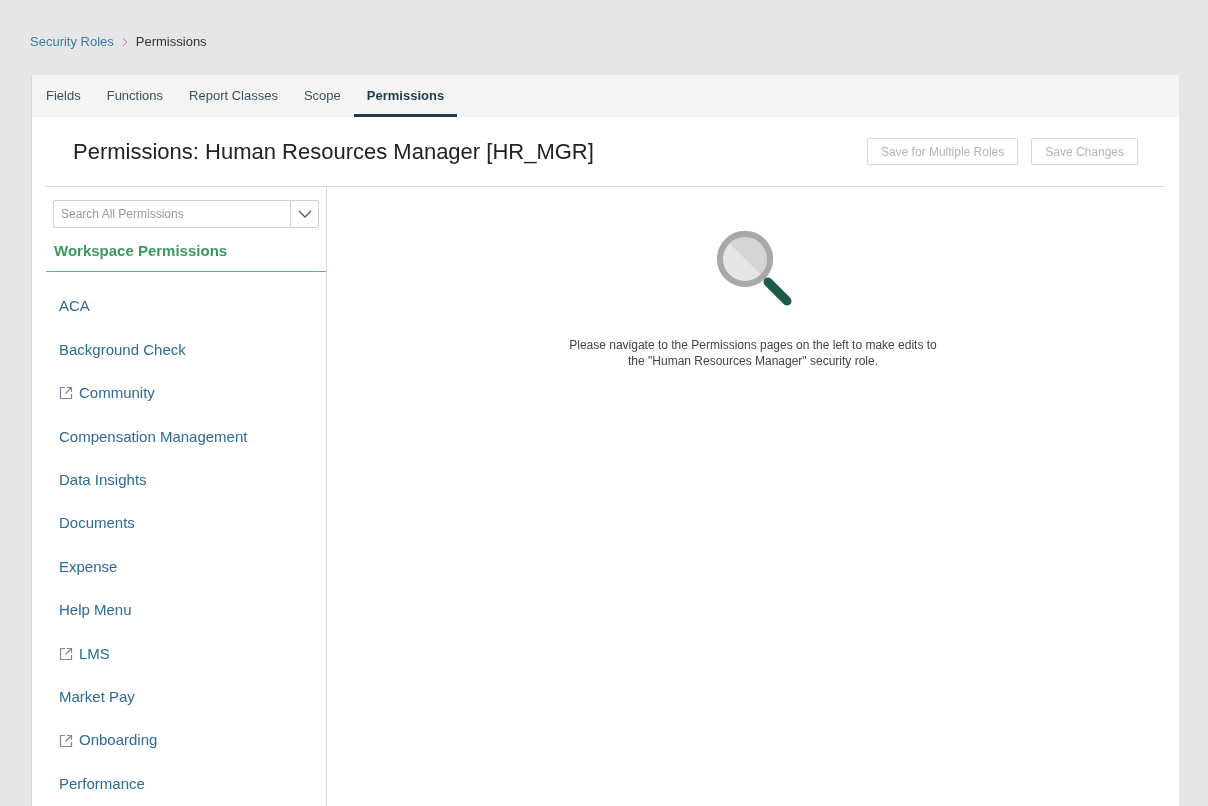 This screenshot has height=806, width=1208. What do you see at coordinates (186, 350) in the screenshot?
I see `permission-link: Background Check` at bounding box center [186, 350].